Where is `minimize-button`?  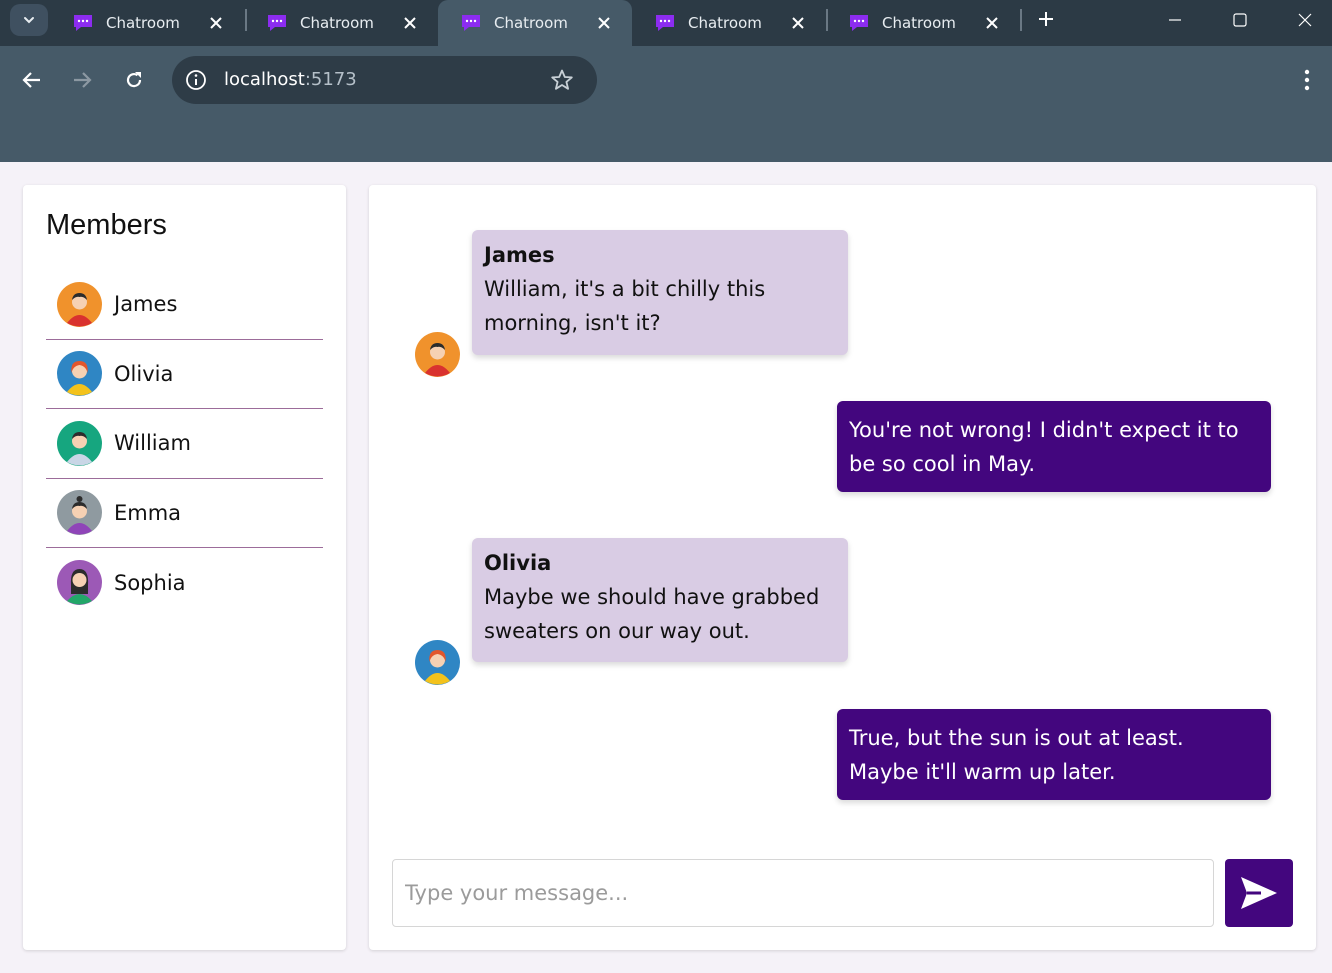 minimize-button is located at coordinates (1175, 20).